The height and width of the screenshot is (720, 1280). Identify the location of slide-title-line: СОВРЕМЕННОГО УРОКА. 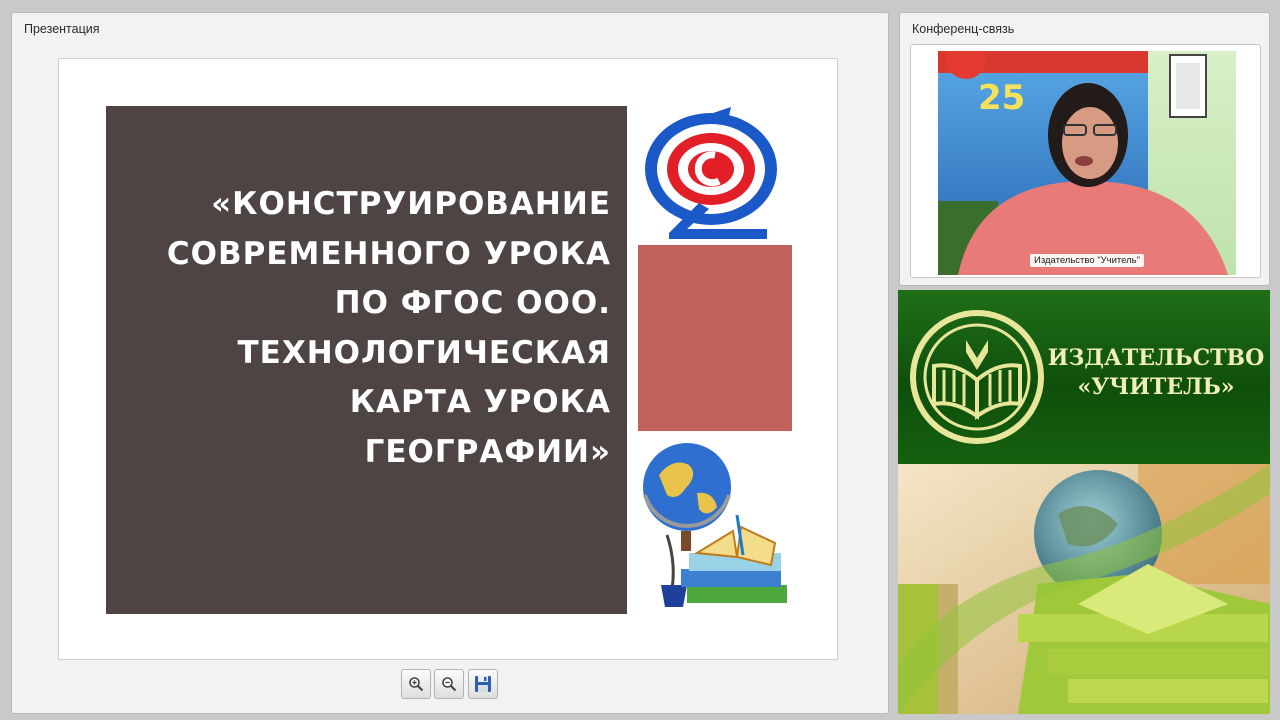
(388, 253).